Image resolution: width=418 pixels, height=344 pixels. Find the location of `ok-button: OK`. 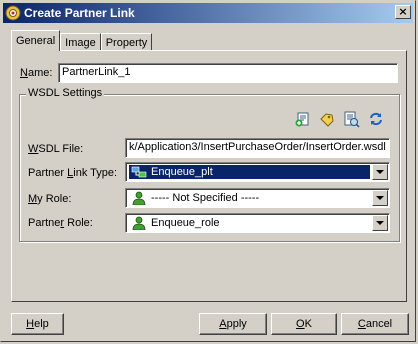

ok-button: OK is located at coordinates (304, 324).